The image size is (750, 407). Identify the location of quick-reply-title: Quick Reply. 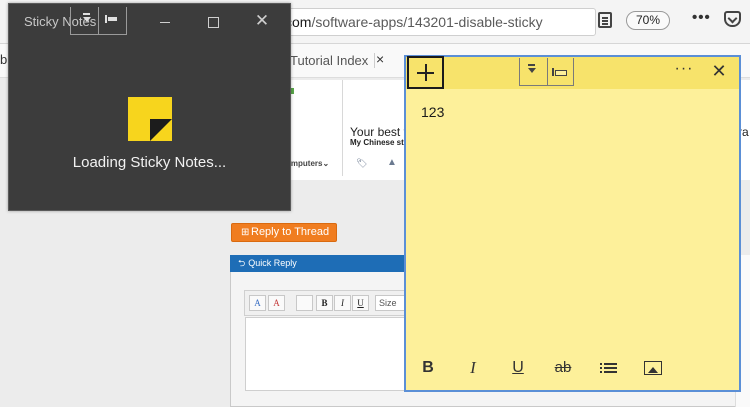
(272, 263).